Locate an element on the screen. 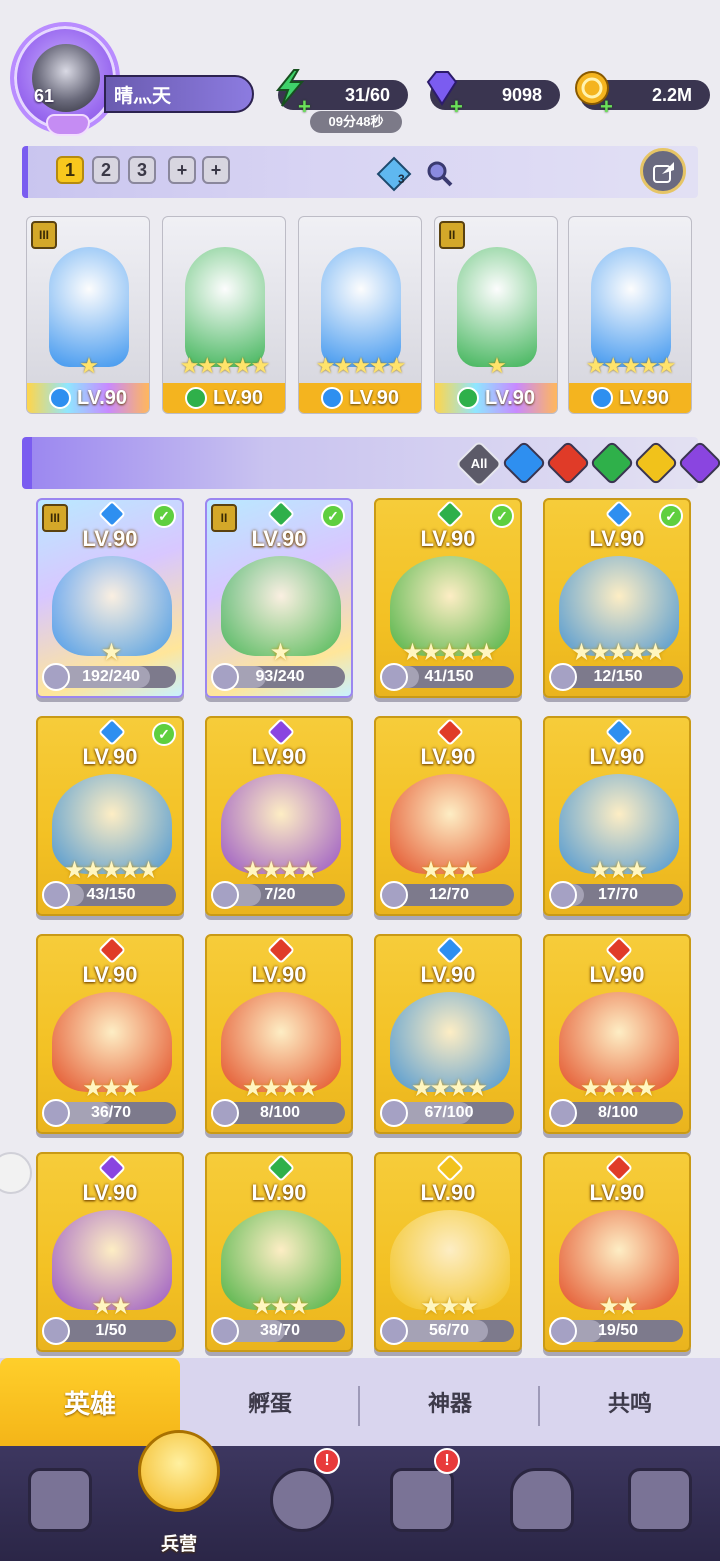  shard-progress: 41/150 is located at coordinates (447, 677).